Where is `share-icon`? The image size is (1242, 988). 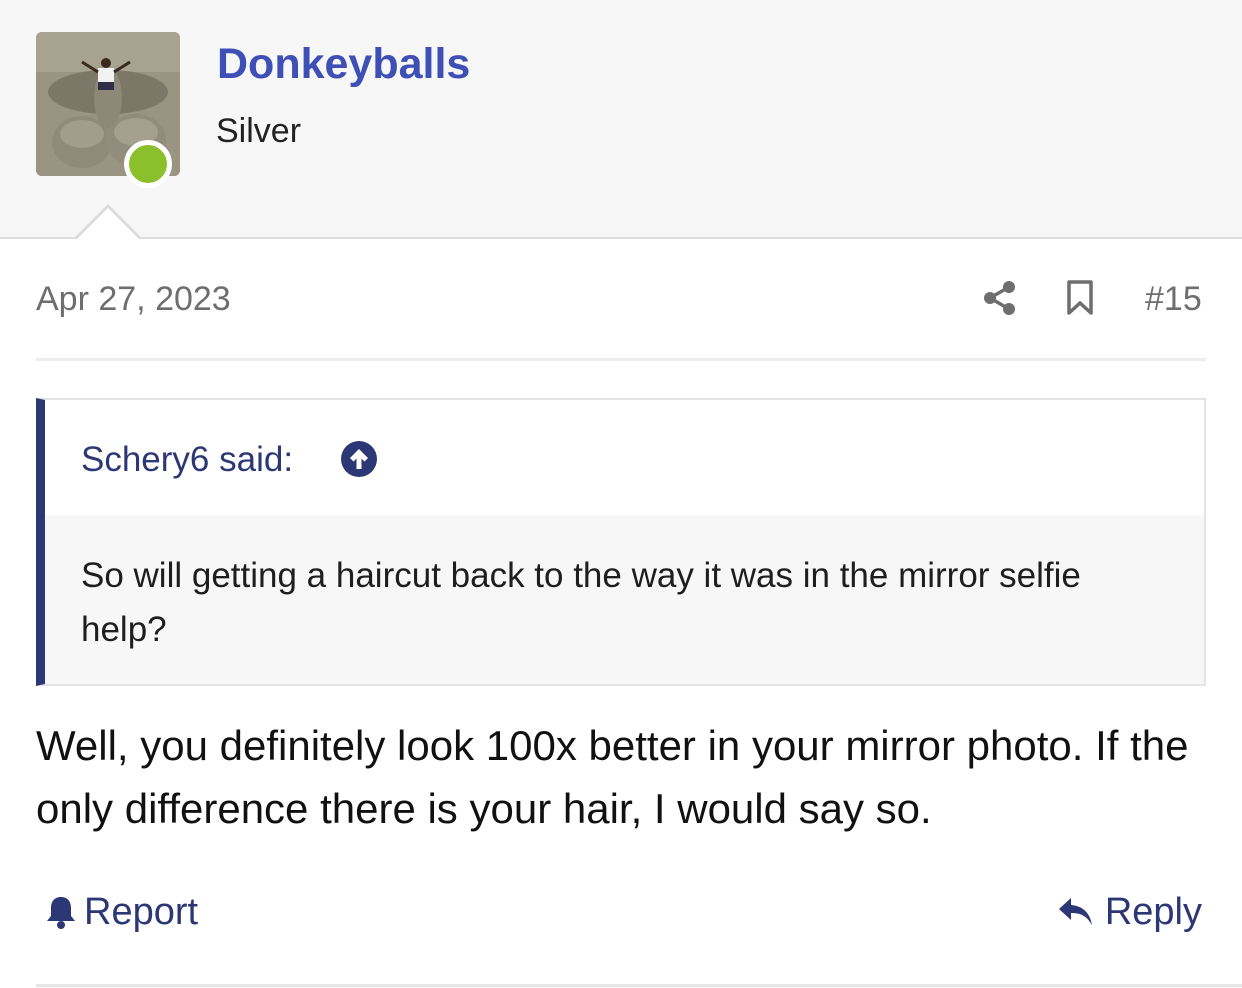
share-icon is located at coordinates (1000, 300).